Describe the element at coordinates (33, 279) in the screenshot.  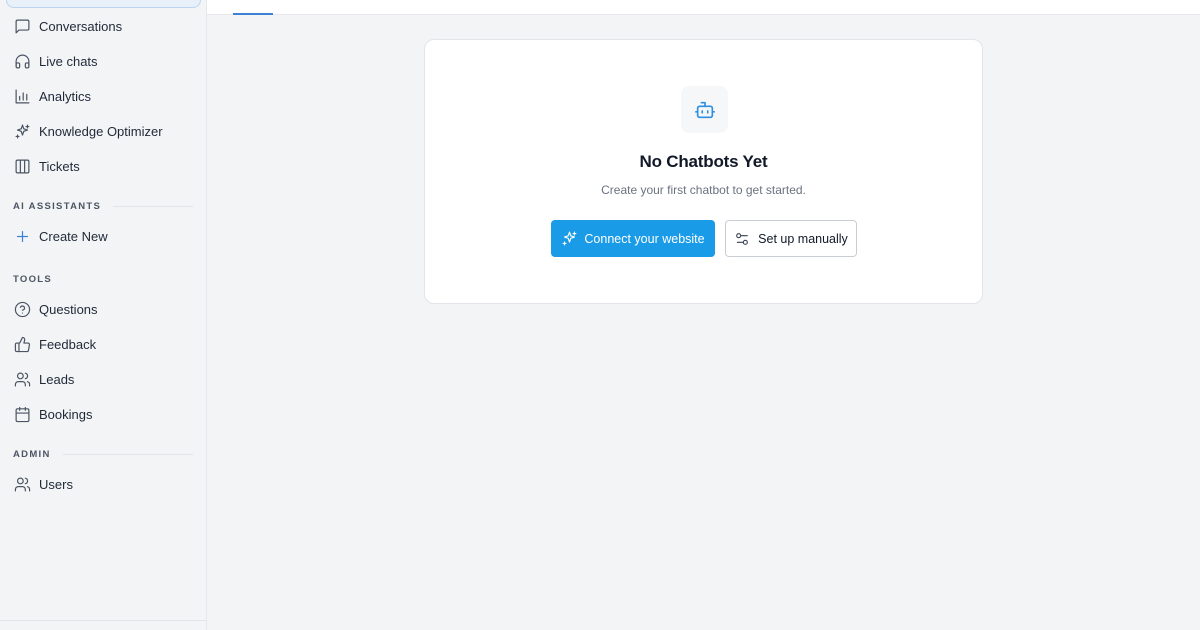
I see `section-title: TOOLS` at that location.